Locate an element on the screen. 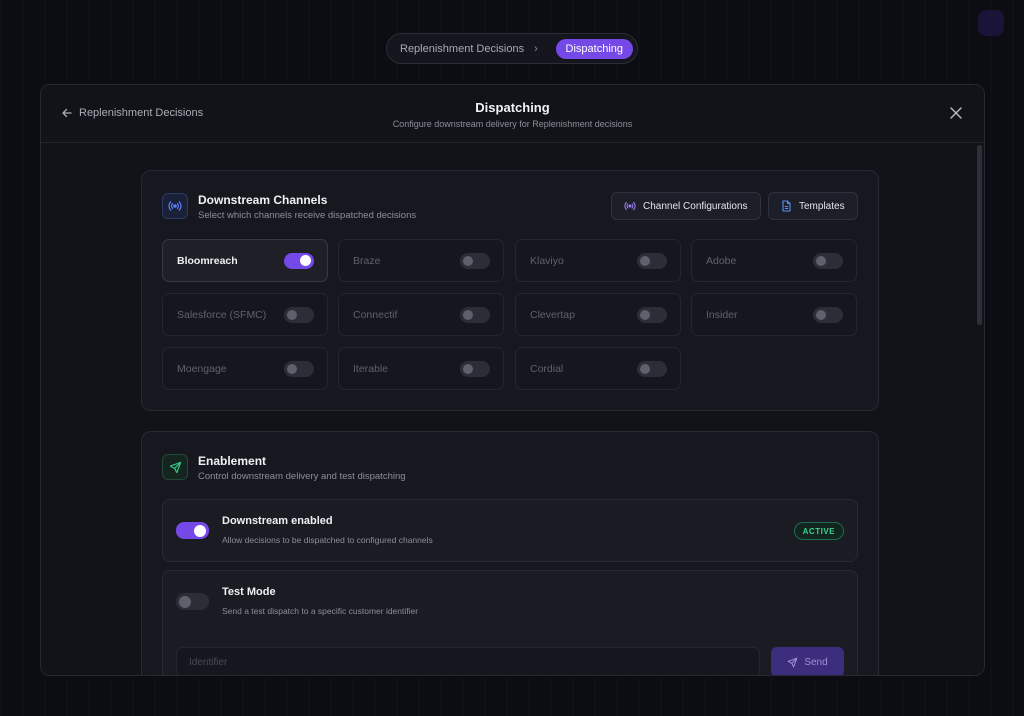 The height and width of the screenshot is (716, 1024). enablement-title: Enablement is located at coordinates (232, 461).